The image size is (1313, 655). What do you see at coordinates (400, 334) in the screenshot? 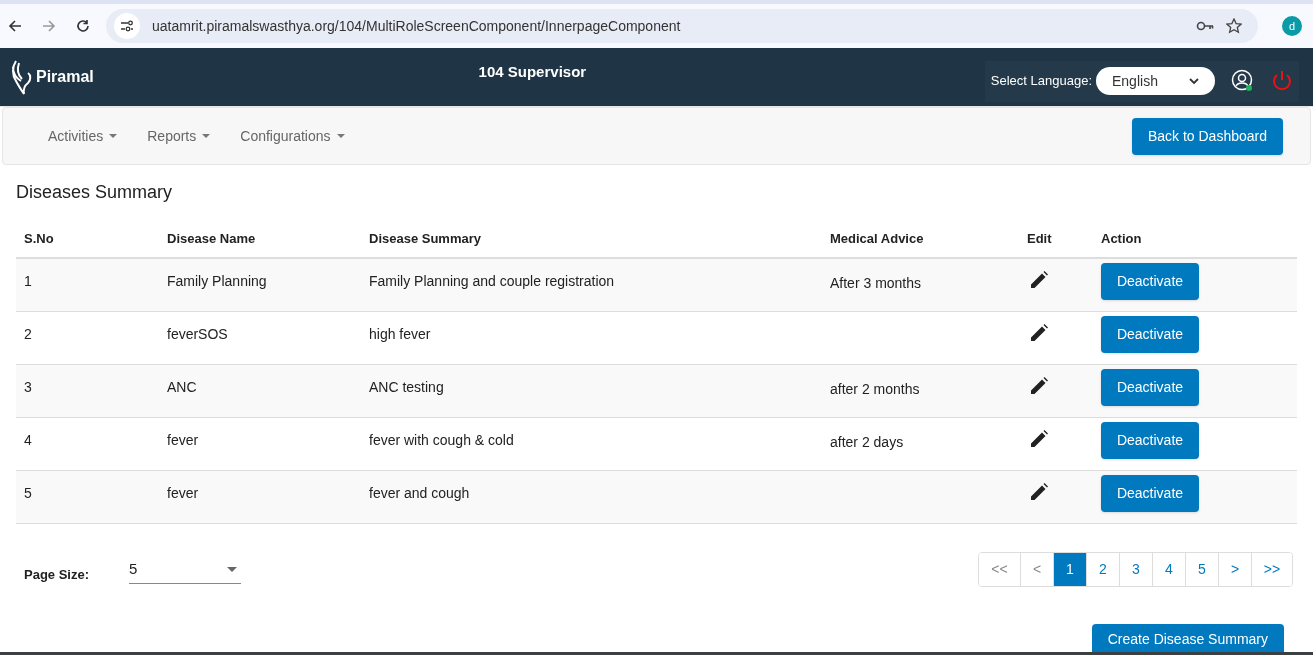
I see `table-cell-text: high fever` at bounding box center [400, 334].